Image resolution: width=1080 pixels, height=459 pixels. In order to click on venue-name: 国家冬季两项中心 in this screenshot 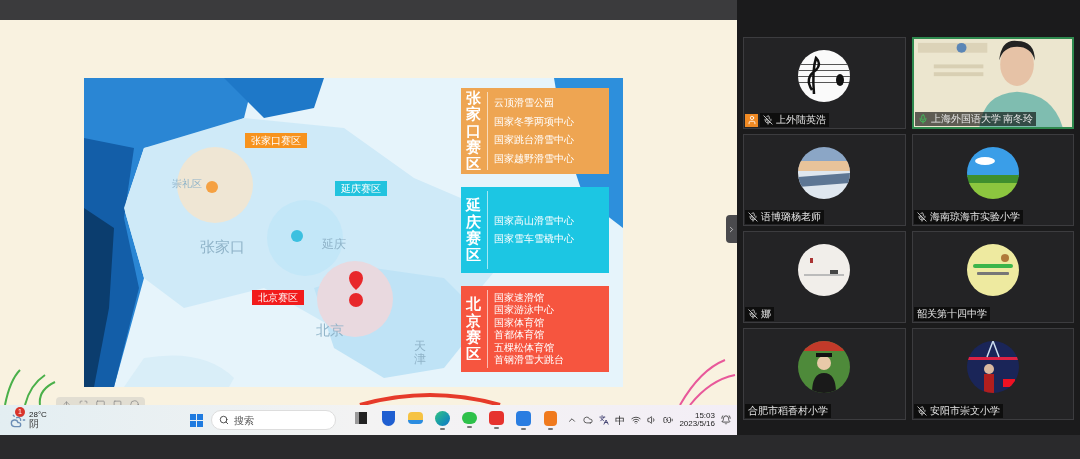, I will do `click(534, 121)`.